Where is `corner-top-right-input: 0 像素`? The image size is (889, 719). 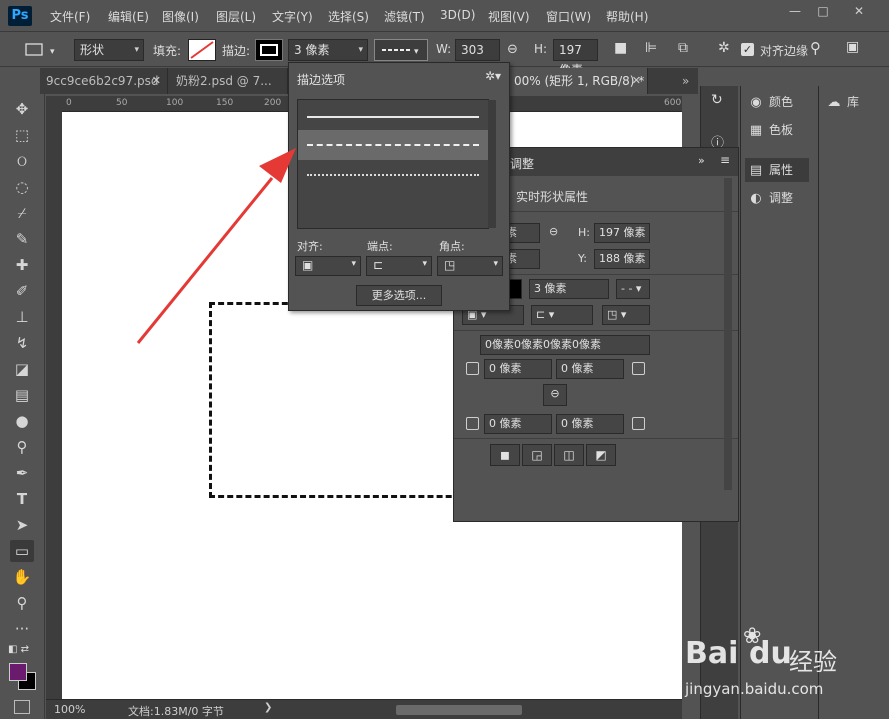 corner-top-right-input: 0 像素 is located at coordinates (590, 369).